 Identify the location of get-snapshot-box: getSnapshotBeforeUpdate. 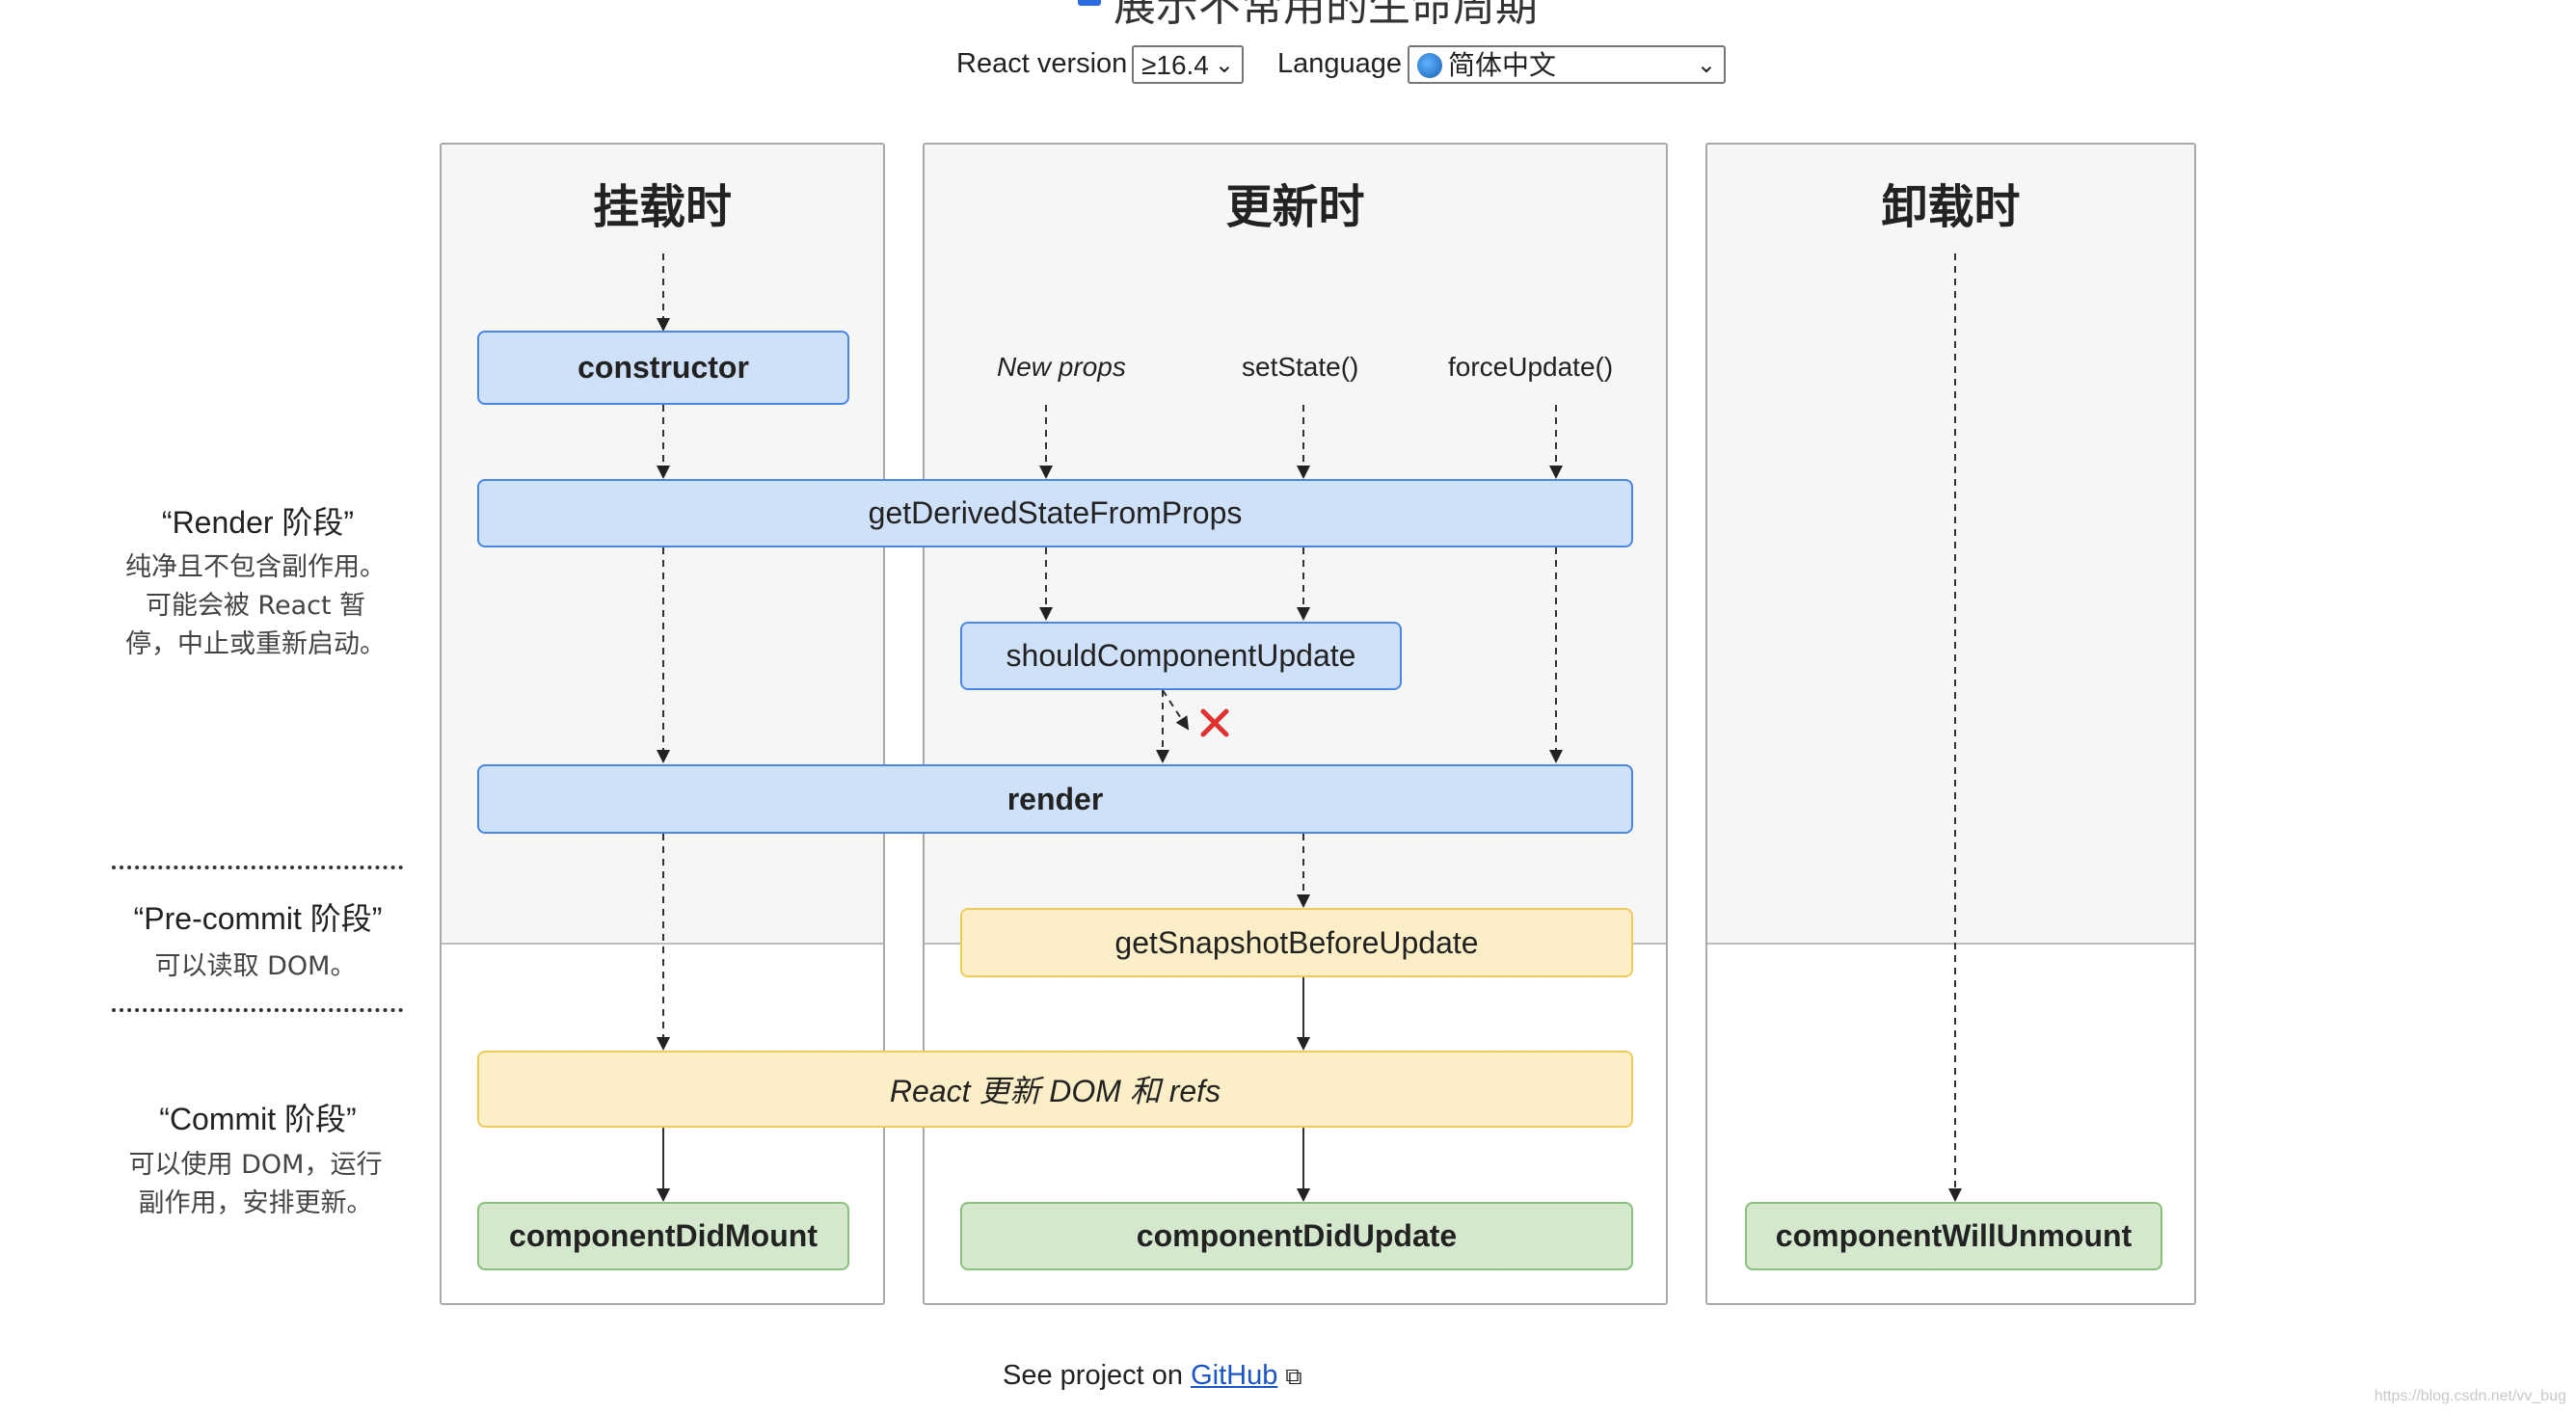
(1297, 942).